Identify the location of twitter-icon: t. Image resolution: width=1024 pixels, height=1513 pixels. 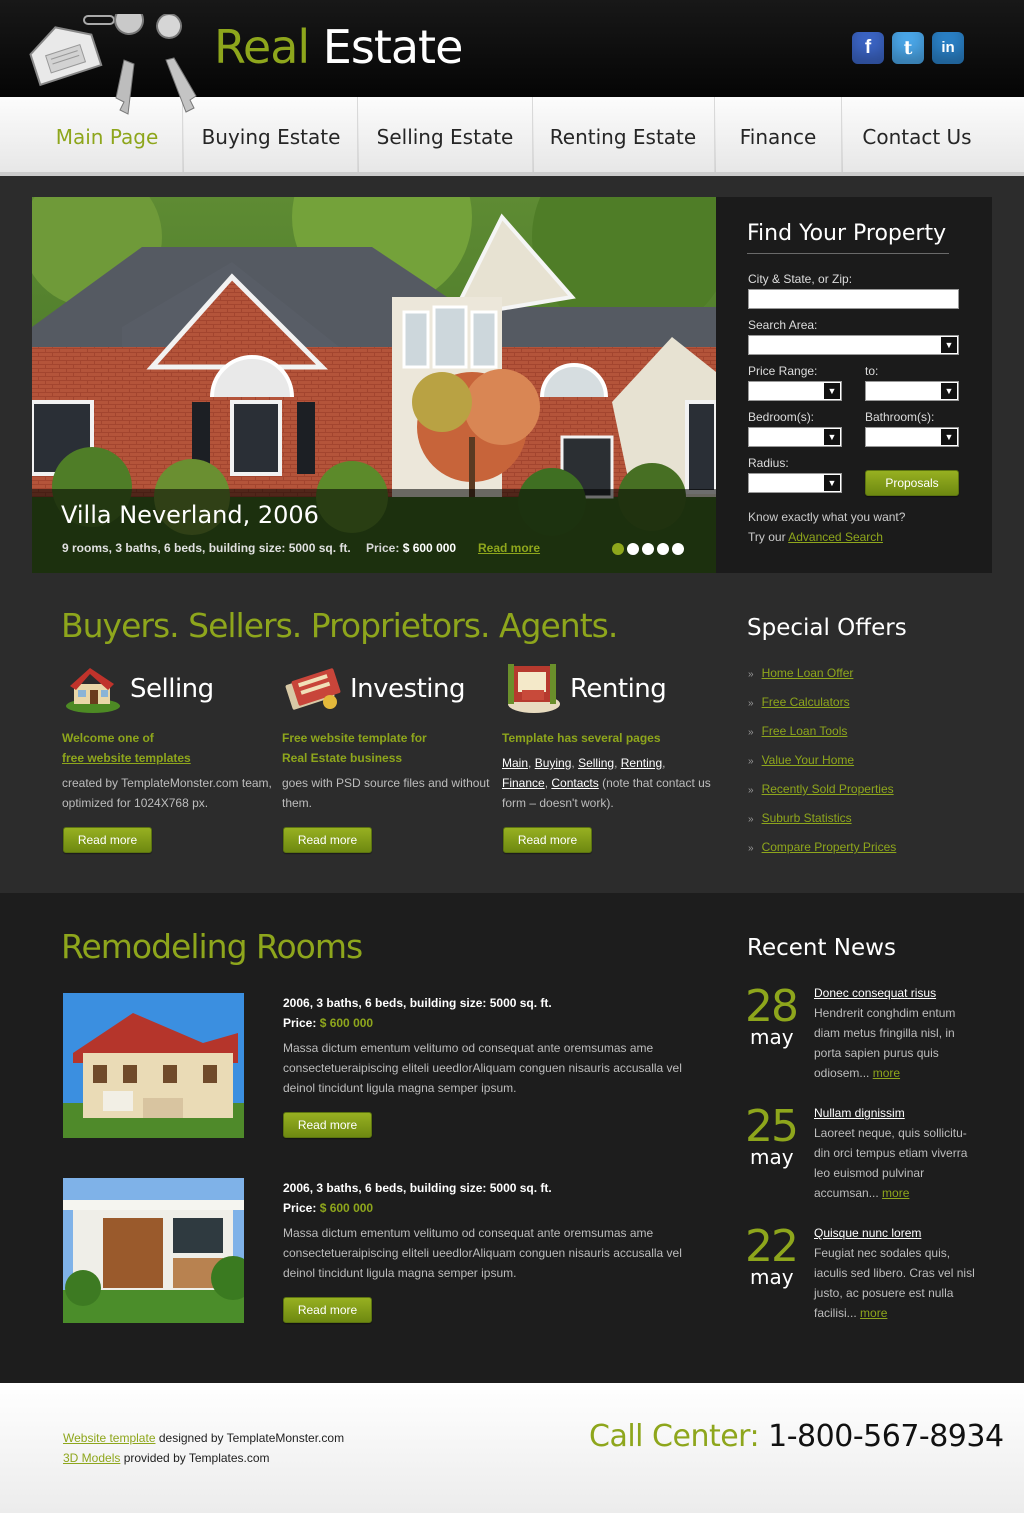
(908, 48).